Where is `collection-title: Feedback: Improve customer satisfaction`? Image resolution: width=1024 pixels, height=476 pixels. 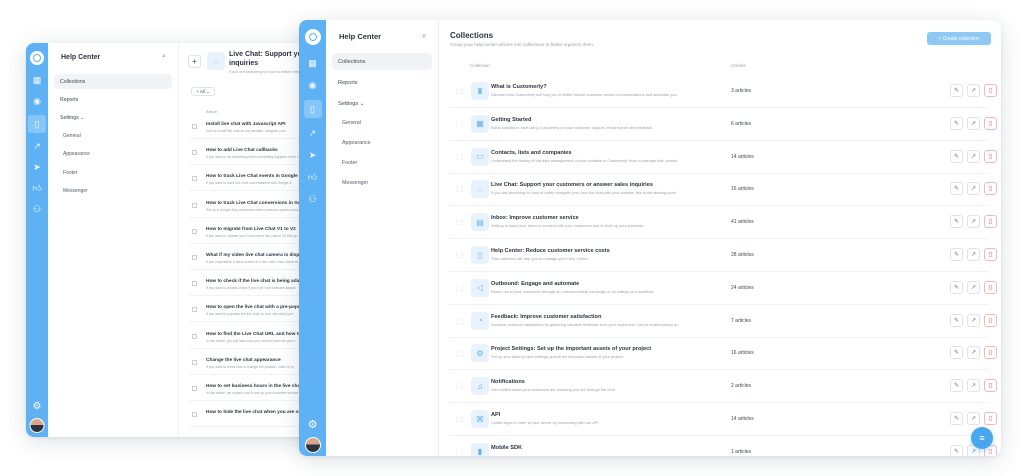
collection-title: Feedback: Improve customer satisfaction is located at coordinates (546, 317).